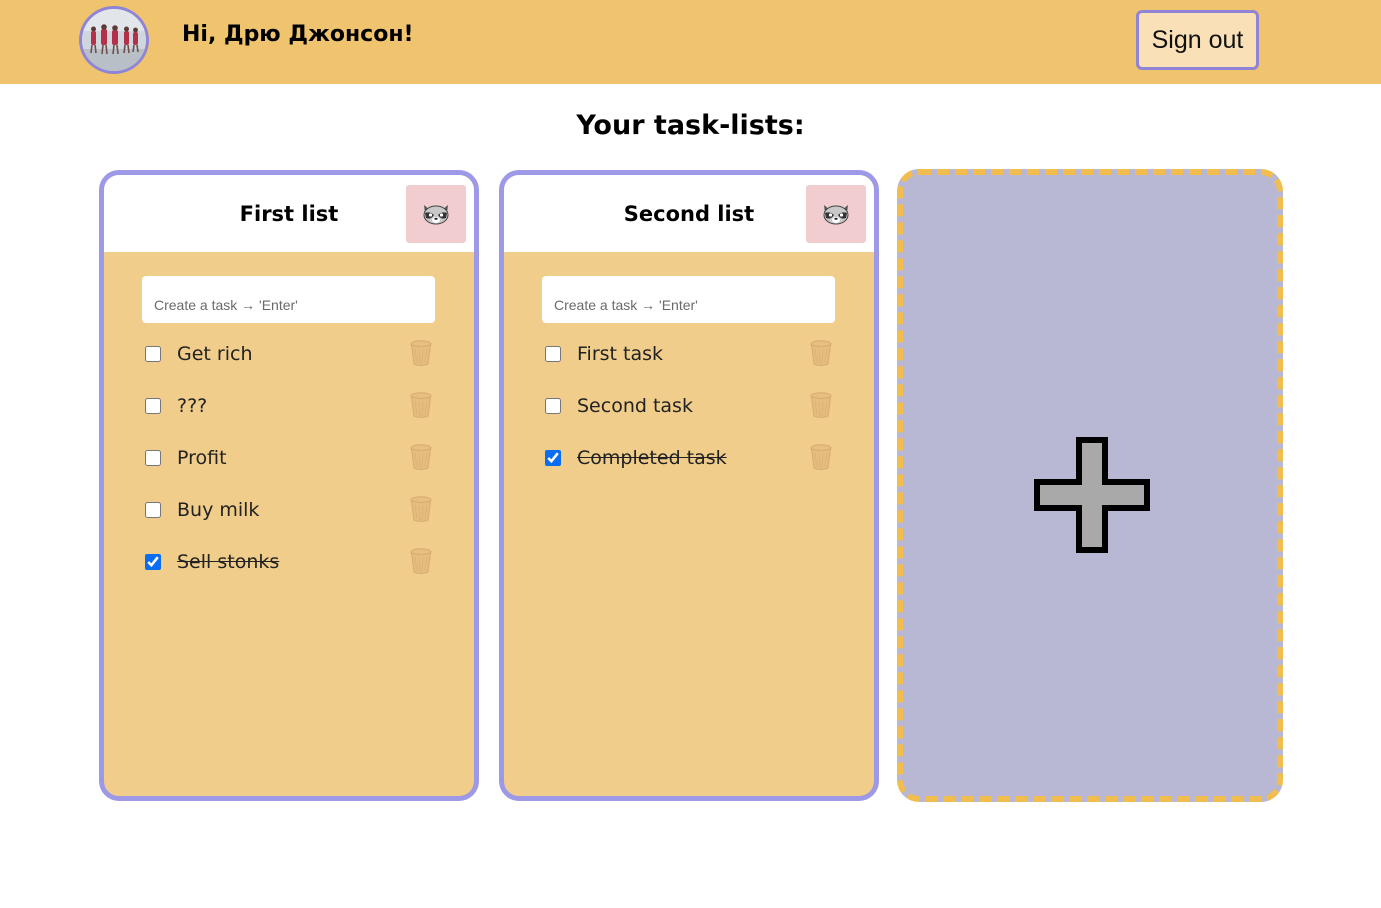 The image size is (1381, 908). I want to click on task-label: First task, so click(620, 354).